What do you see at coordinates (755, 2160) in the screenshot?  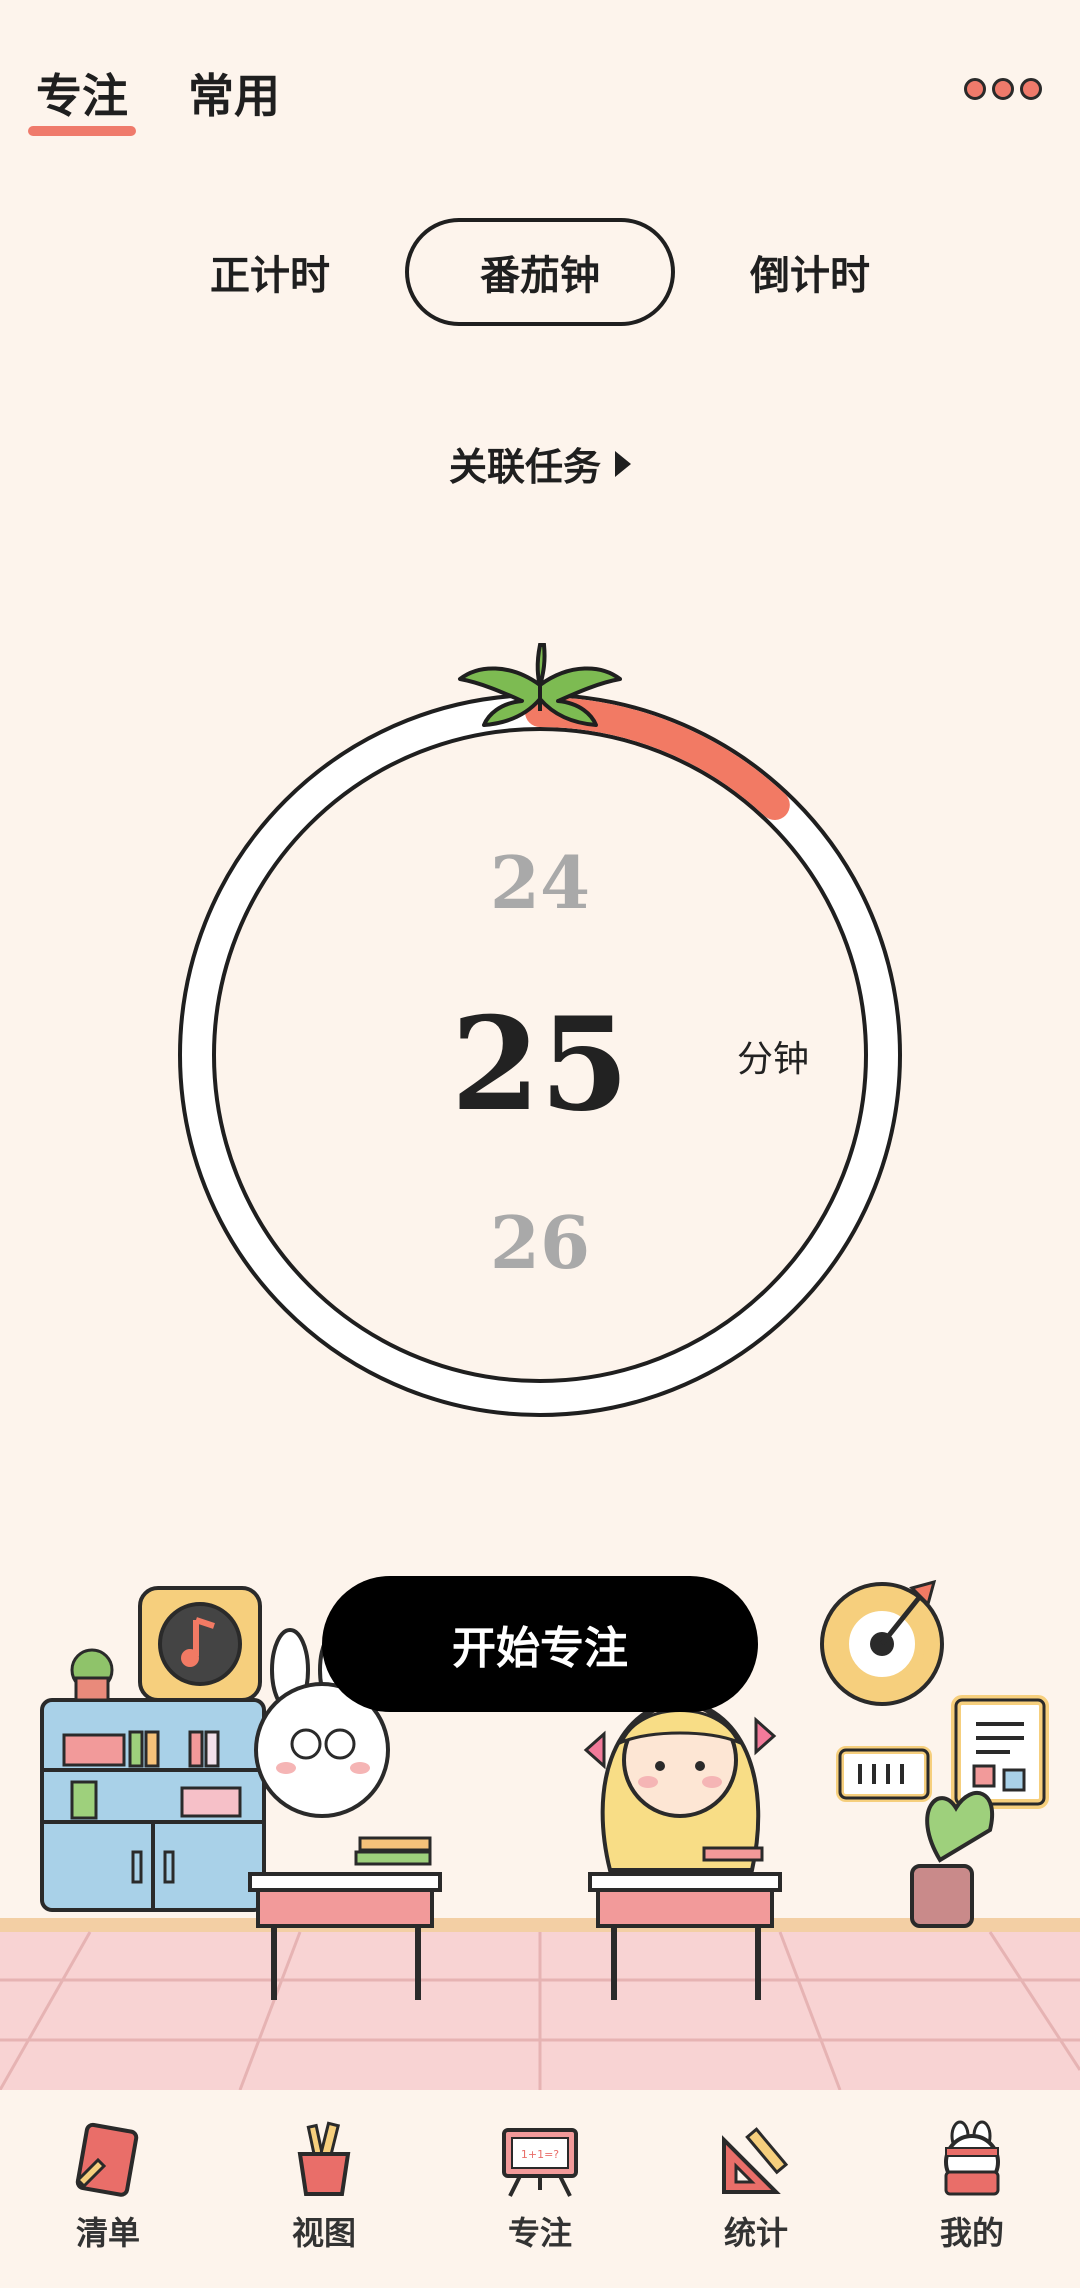 I see `ruler-triangle-icon` at bounding box center [755, 2160].